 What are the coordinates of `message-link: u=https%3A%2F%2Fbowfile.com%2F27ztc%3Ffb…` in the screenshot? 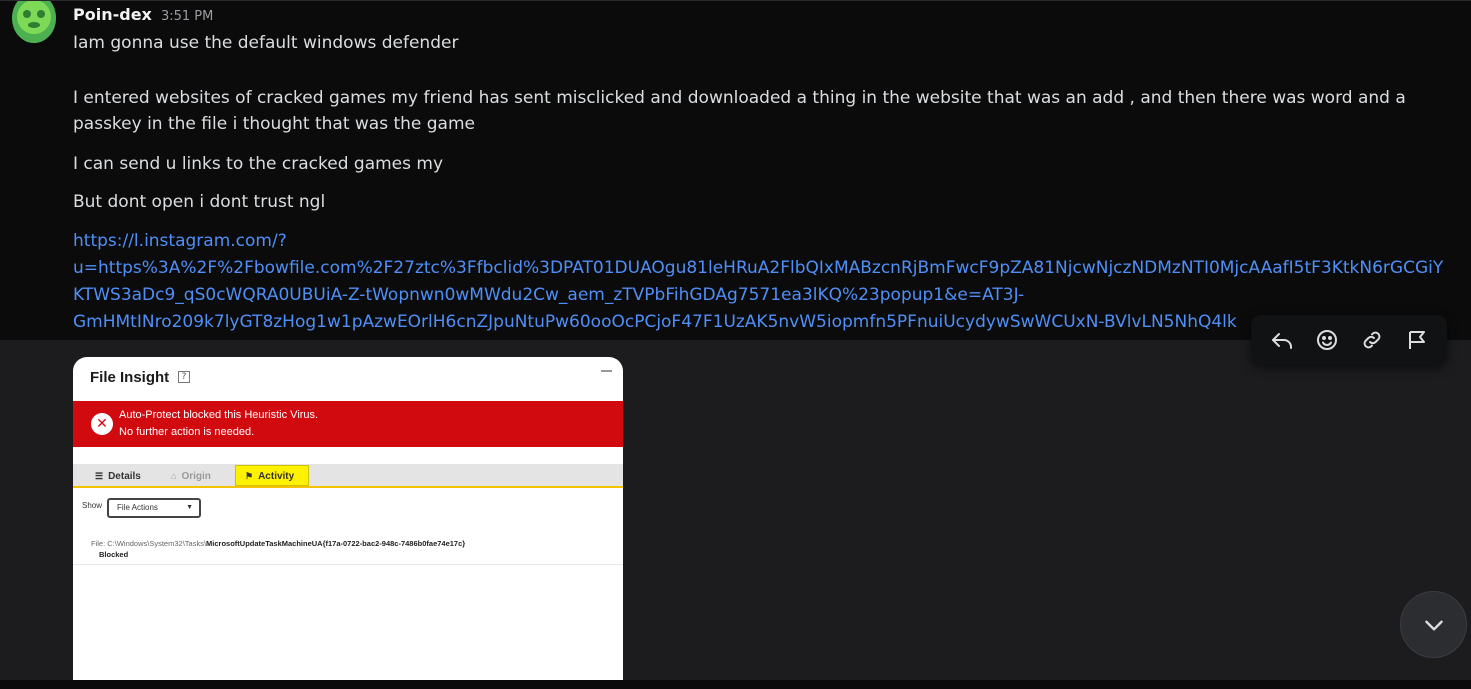 It's located at (758, 268).